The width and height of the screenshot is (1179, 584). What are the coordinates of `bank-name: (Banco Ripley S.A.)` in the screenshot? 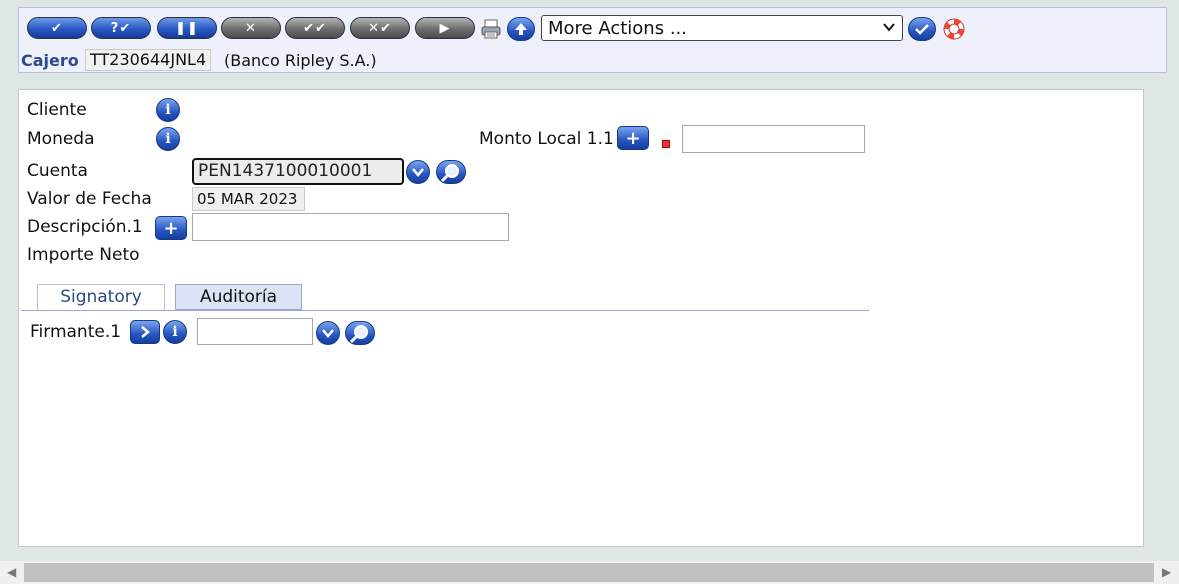 It's located at (300, 60).